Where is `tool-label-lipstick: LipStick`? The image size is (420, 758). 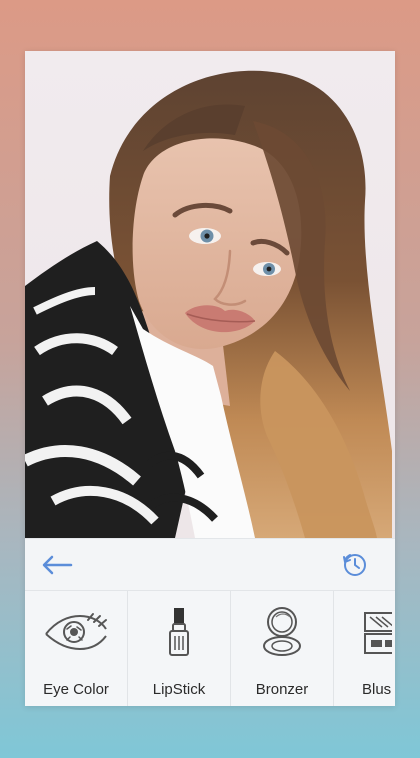
tool-label-lipstick: LipStick is located at coordinates (179, 689).